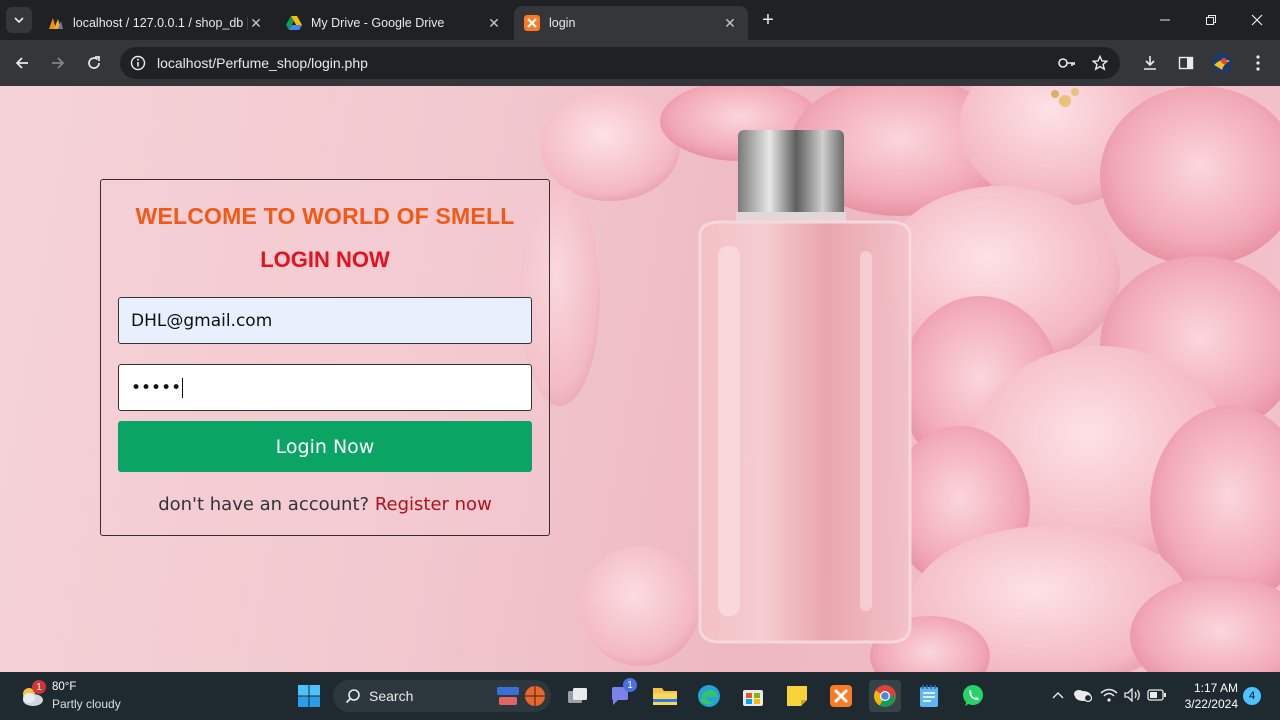  Describe the element at coordinates (64, 687) in the screenshot. I see `weather-temp: 80°F` at that location.